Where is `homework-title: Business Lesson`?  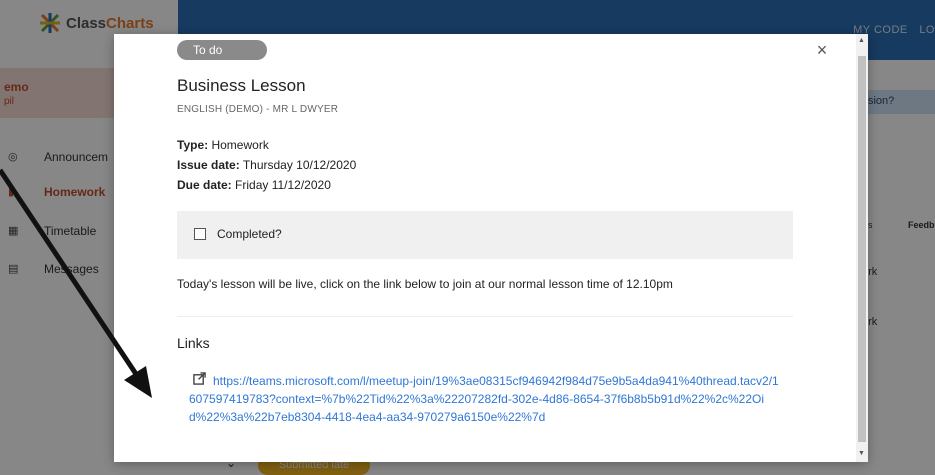 homework-title: Business Lesson is located at coordinates (241, 85).